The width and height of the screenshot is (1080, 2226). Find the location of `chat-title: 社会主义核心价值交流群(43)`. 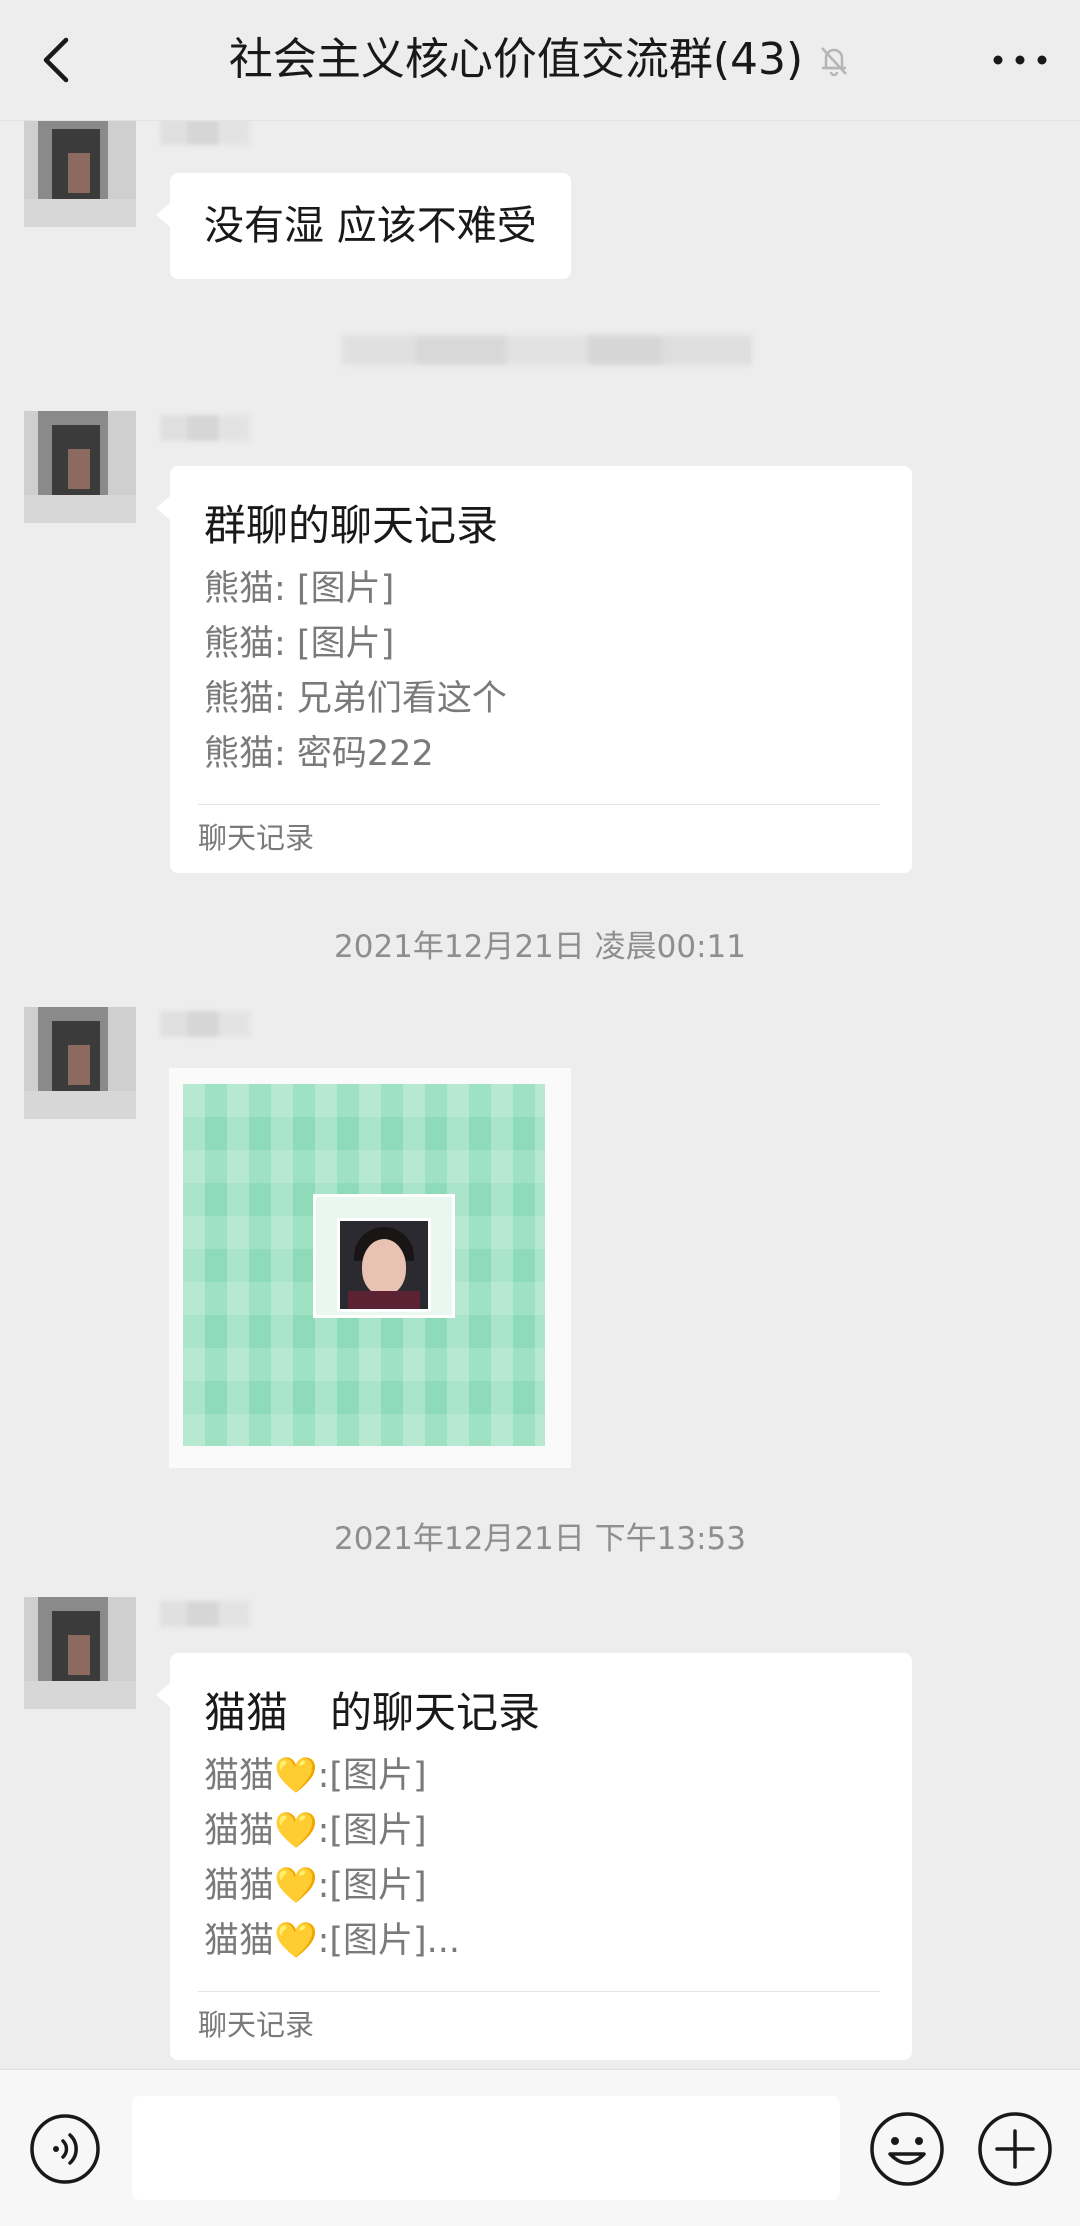

chat-title: 社会主义核心价值交流群(43) is located at coordinates (516, 59).